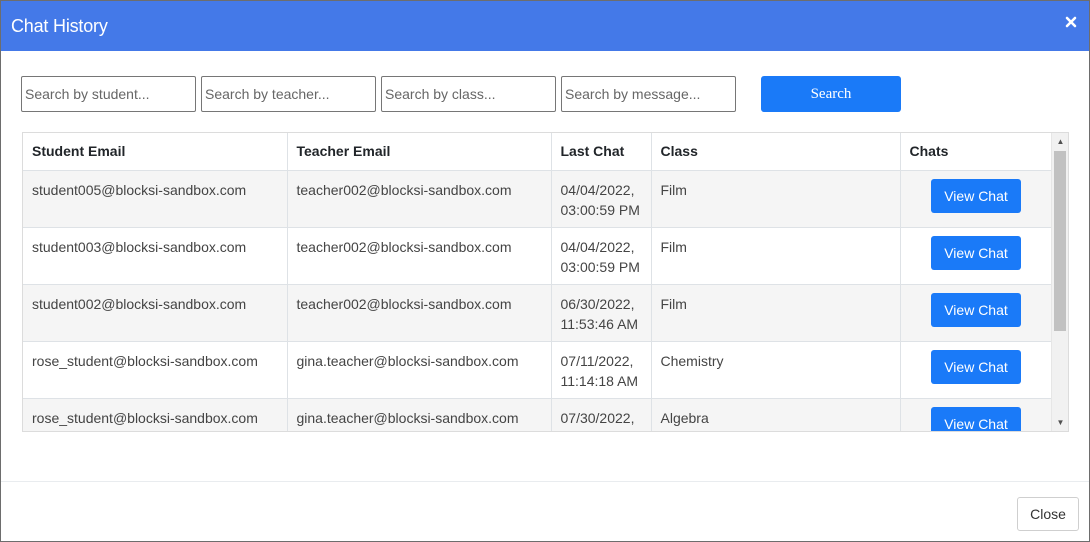 This screenshot has width=1090, height=542. Describe the element at coordinates (155, 152) in the screenshot. I see `column-header-student-email: Student Email` at that location.